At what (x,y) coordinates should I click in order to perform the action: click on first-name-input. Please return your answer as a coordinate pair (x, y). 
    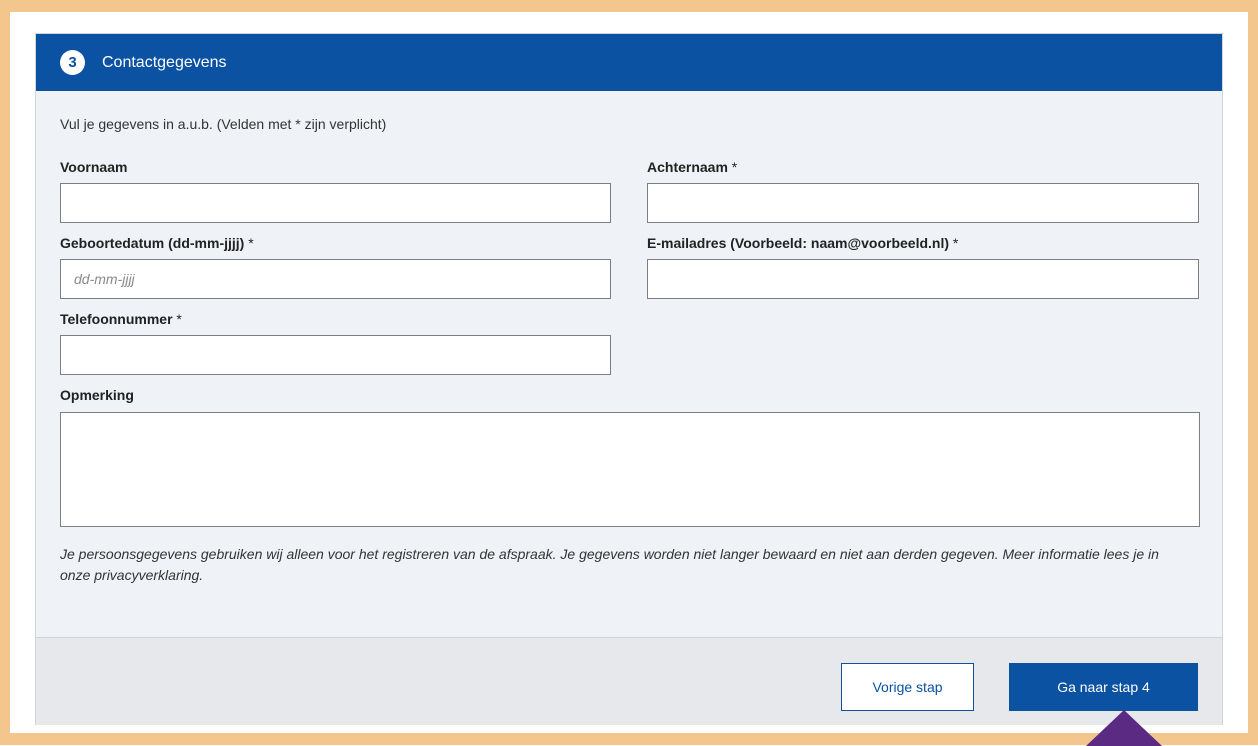
    Looking at the image, I should click on (335, 203).